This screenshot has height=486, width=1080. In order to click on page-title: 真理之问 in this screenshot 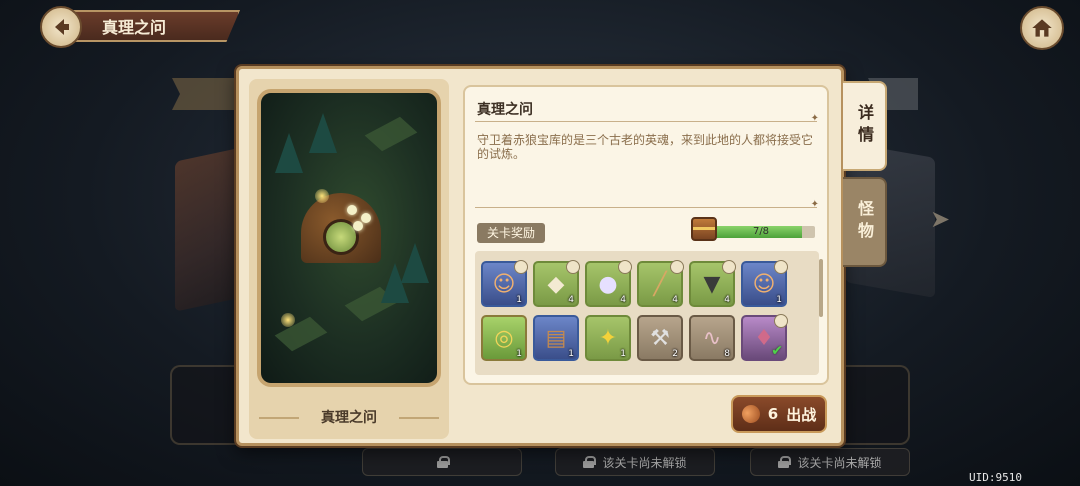, I will do `click(134, 27)`.